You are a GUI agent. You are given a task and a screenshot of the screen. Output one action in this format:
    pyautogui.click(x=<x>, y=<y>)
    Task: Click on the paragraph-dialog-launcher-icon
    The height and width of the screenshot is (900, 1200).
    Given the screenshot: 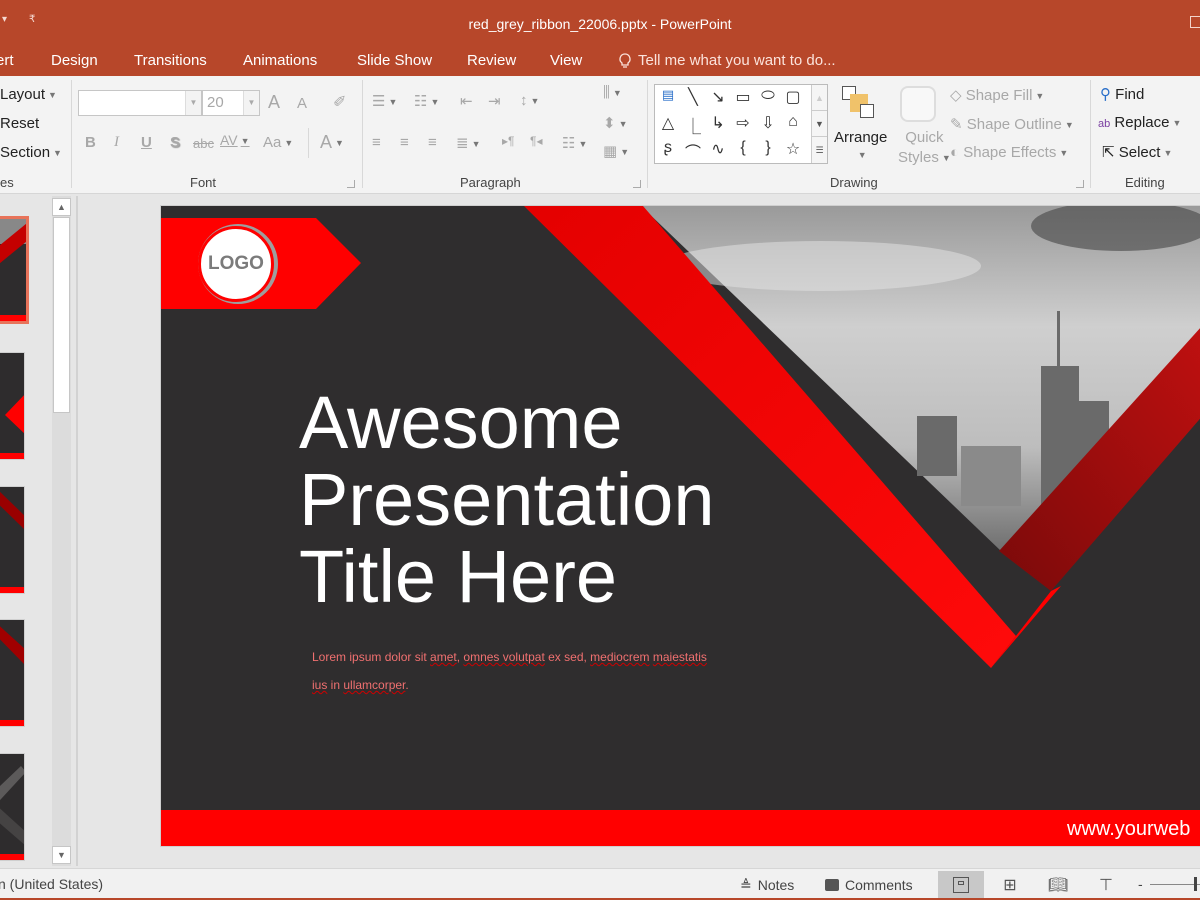 What is the action you would take?
    pyautogui.click(x=637, y=184)
    